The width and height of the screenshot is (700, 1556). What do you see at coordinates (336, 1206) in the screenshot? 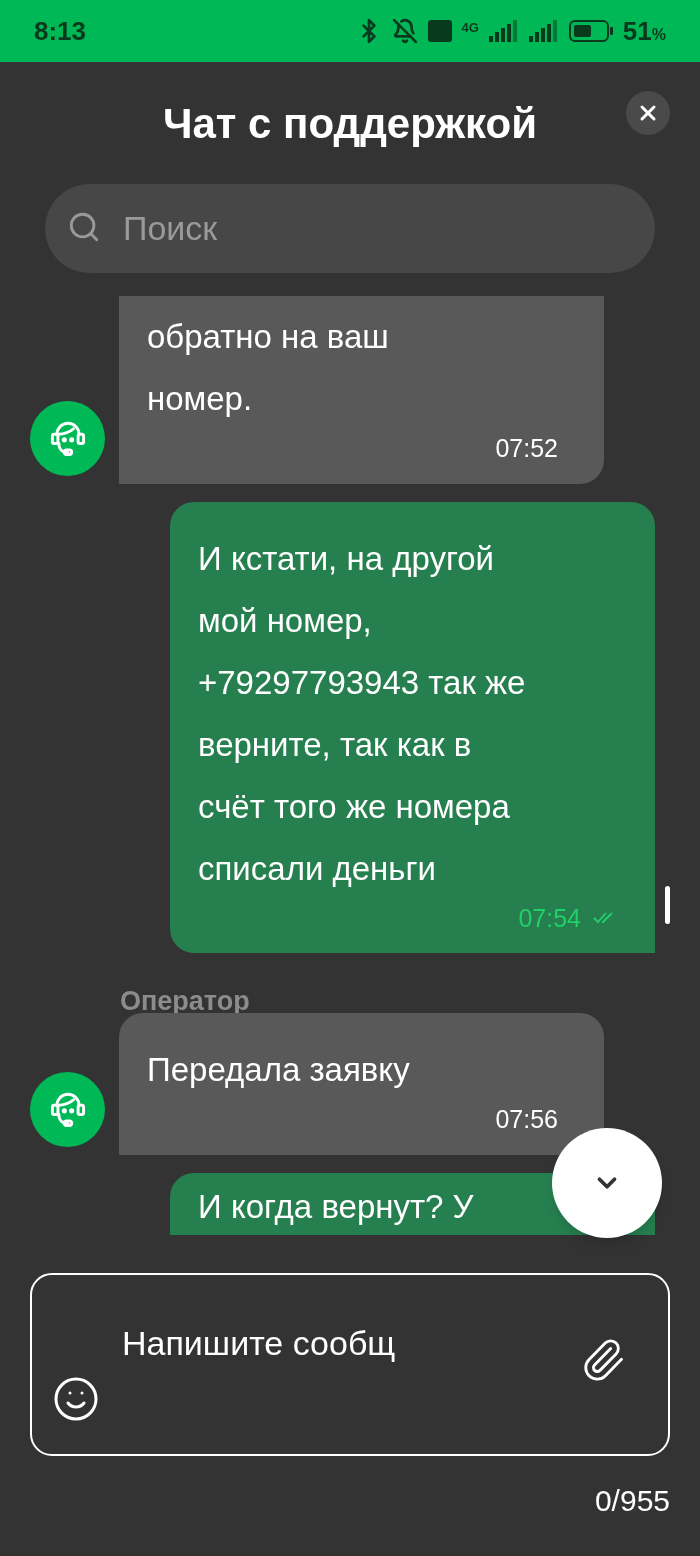
I see `message-text-line: И когда вернут? У` at bounding box center [336, 1206].